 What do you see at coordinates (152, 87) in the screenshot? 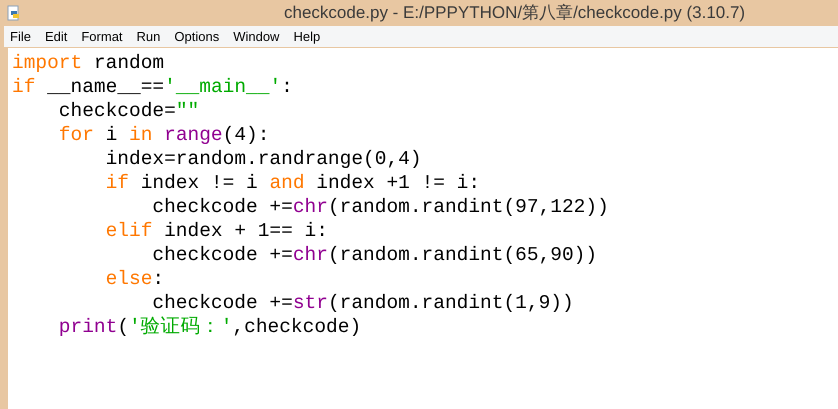
I see `code-line: if __name__=='__main__':` at bounding box center [152, 87].